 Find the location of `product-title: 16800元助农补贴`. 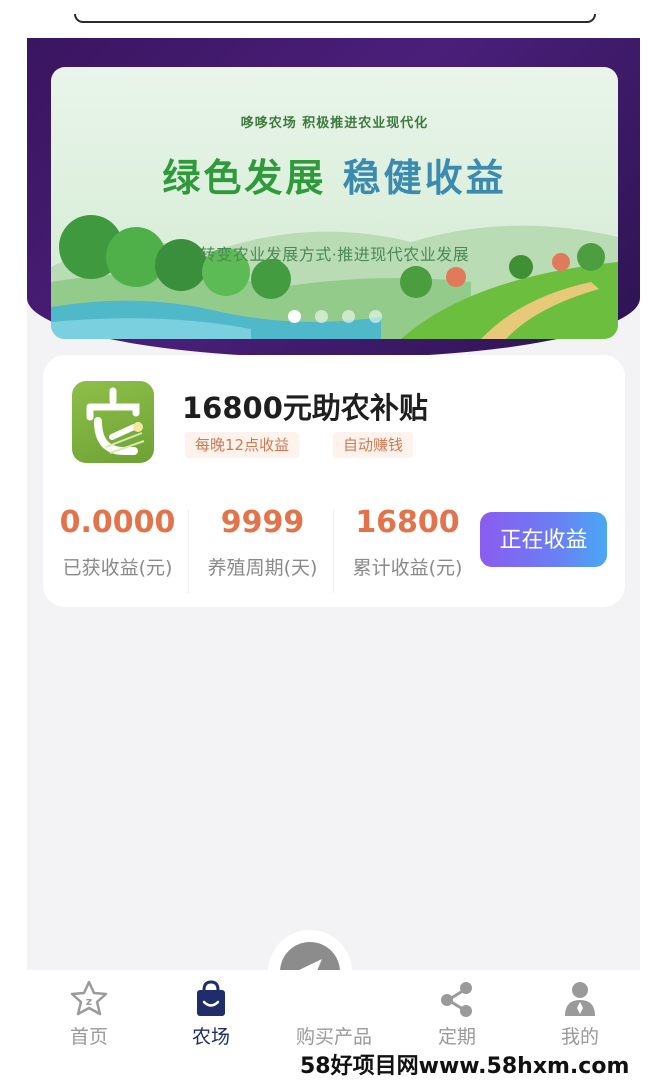

product-title: 16800元助农补贴 is located at coordinates (305, 408).